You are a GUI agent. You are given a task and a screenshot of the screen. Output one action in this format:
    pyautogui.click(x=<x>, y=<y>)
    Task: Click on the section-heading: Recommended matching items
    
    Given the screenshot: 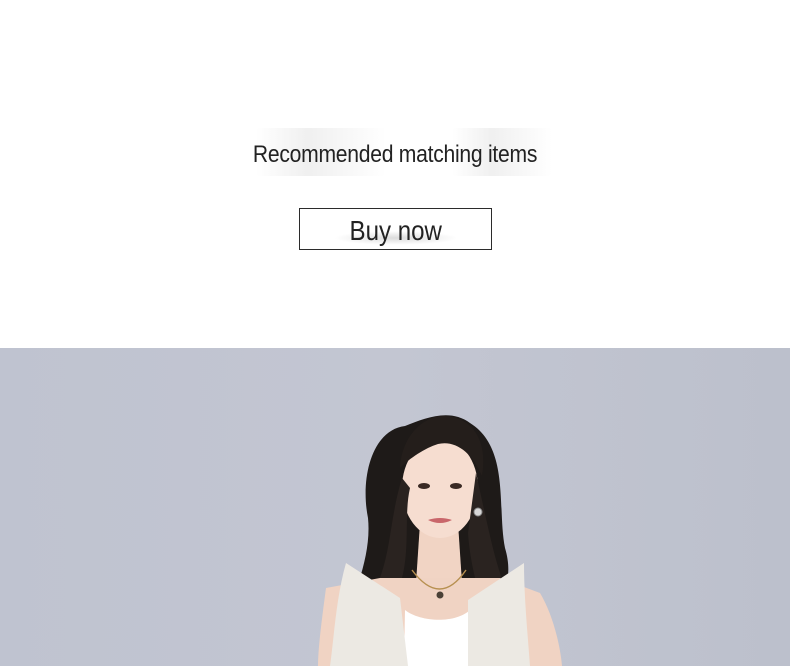 What is the action you would take?
    pyautogui.click(x=395, y=154)
    